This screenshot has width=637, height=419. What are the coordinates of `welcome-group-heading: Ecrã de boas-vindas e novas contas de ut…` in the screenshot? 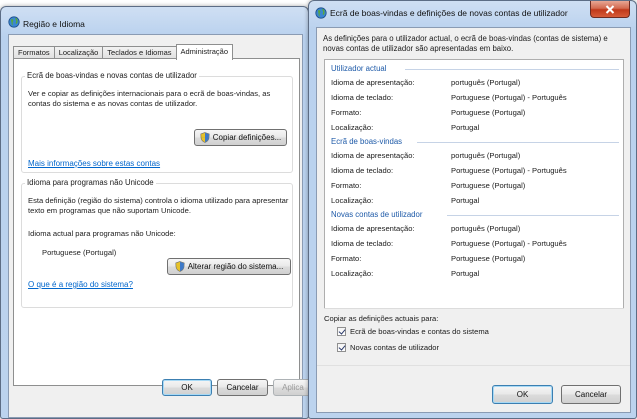 It's located at (112, 75).